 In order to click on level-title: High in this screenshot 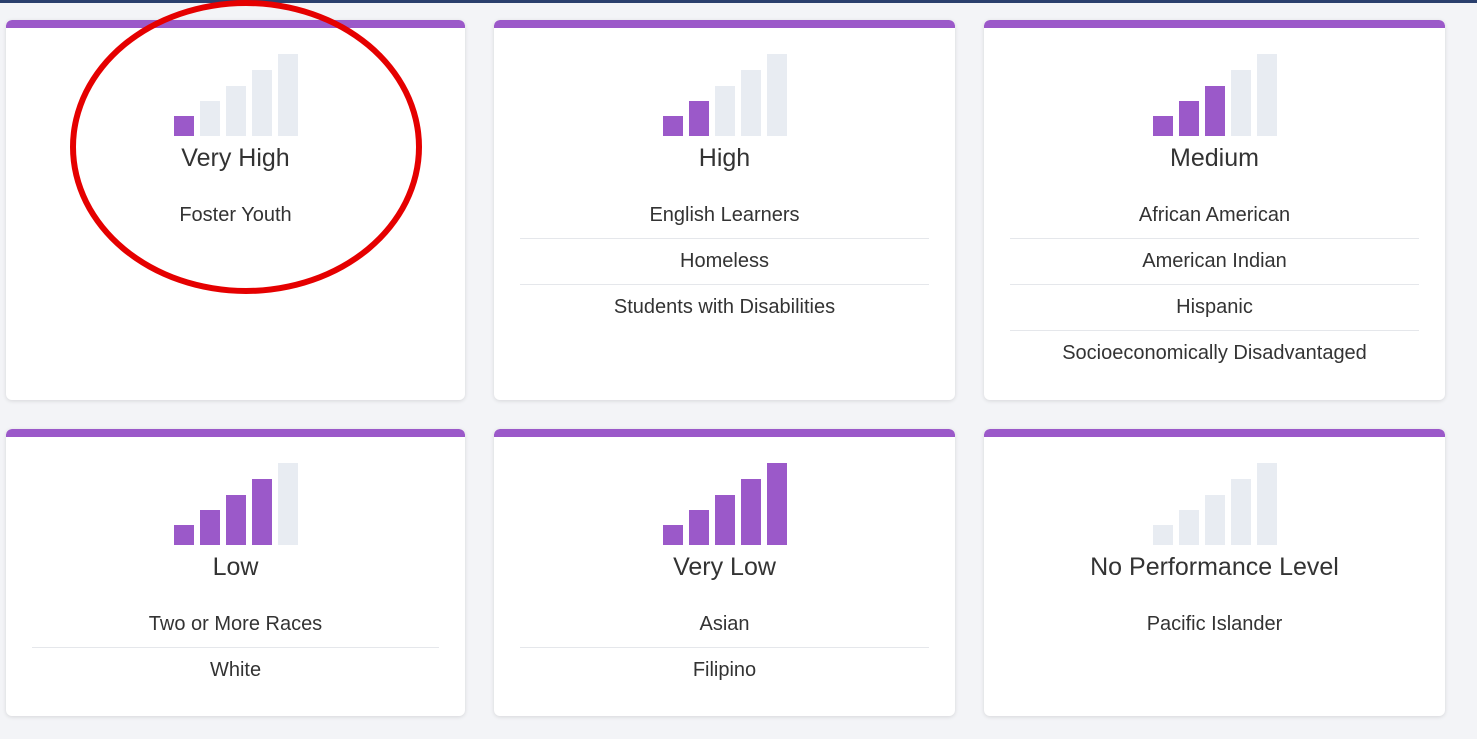, I will do `click(724, 158)`.